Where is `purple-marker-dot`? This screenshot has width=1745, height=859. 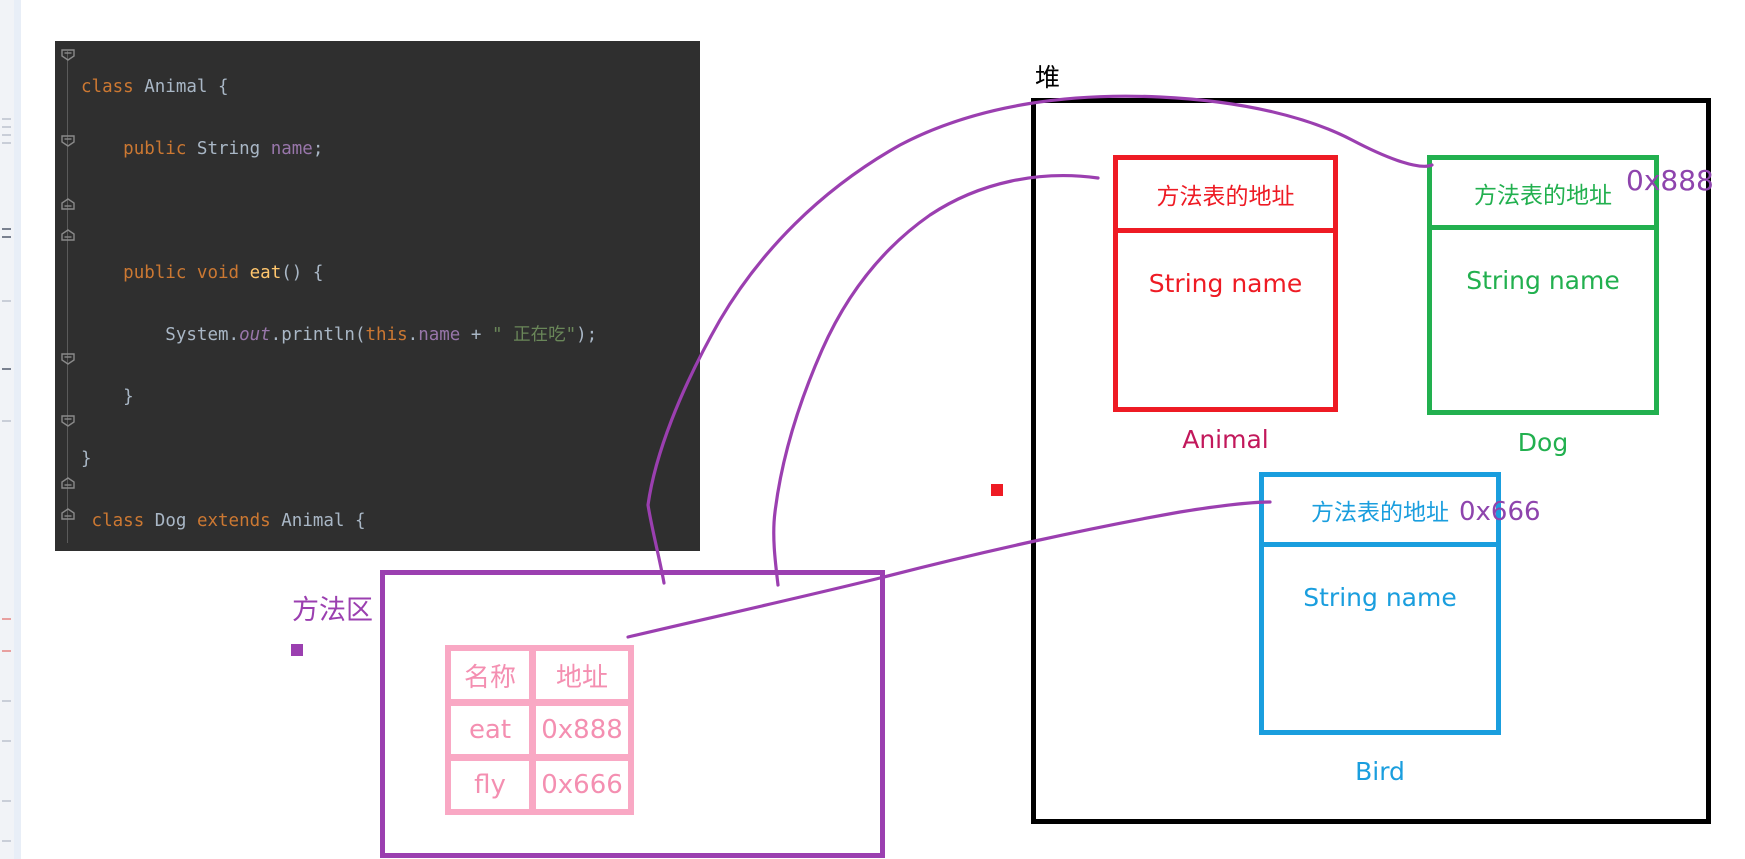
purple-marker-dot is located at coordinates (297, 650).